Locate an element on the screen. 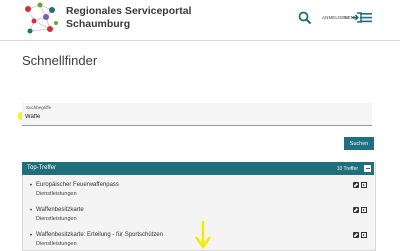 This screenshot has width=400, height=251. menu-button: MENÜ is located at coordinates (358, 17).